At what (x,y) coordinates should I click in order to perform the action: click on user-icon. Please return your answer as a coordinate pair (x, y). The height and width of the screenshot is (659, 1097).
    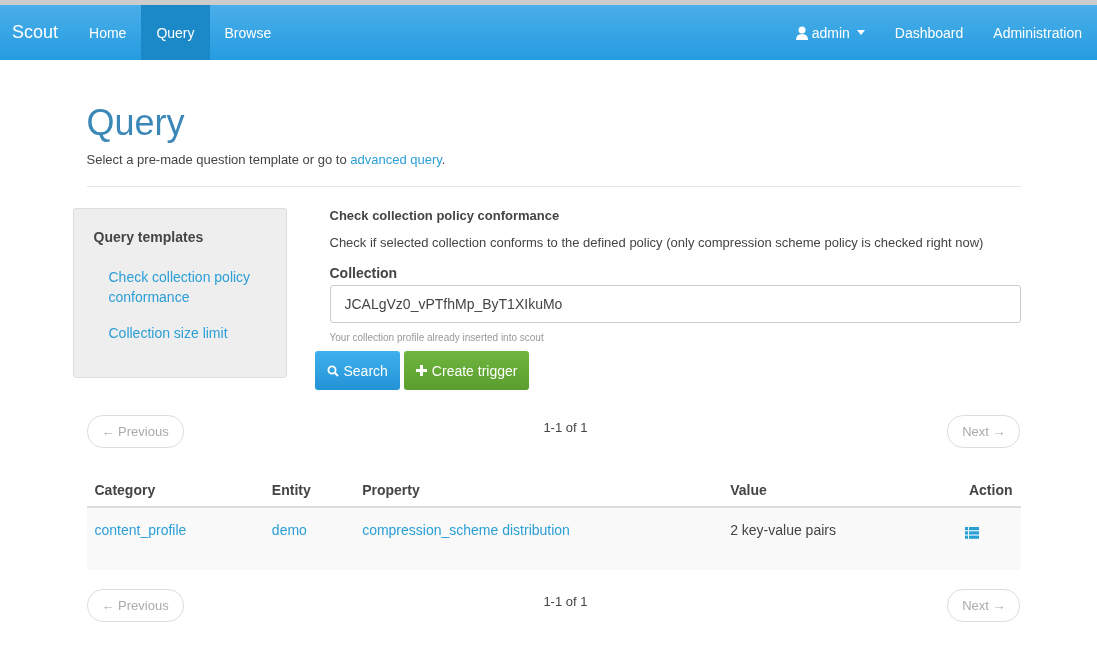
    Looking at the image, I should click on (801, 32).